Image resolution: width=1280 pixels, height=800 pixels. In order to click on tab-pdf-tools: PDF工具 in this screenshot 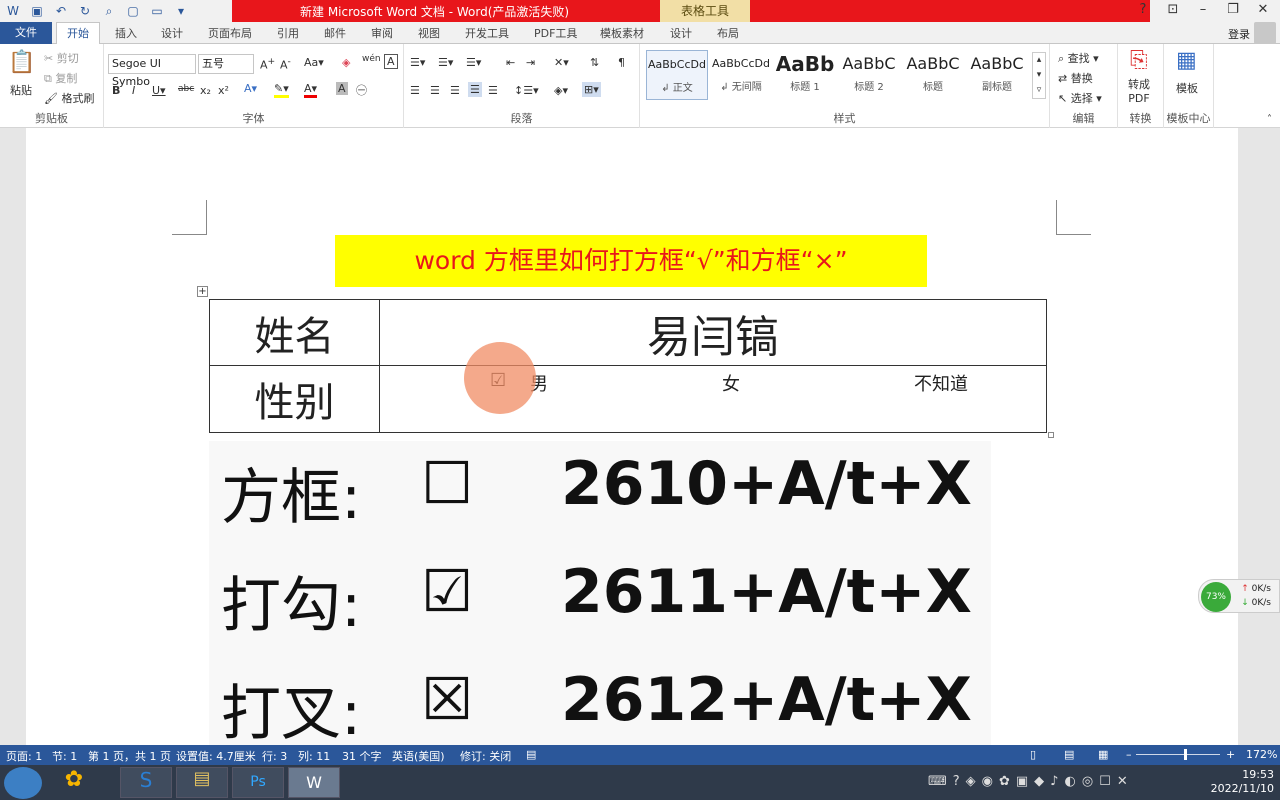, I will do `click(555, 33)`.